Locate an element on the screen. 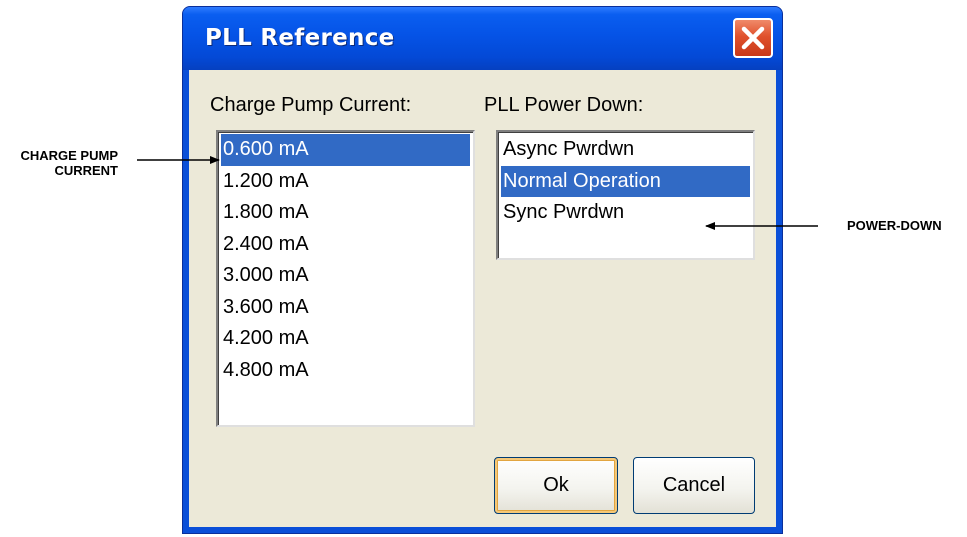 The width and height of the screenshot is (967, 537). list-item: 4.200 mA is located at coordinates (345, 339).